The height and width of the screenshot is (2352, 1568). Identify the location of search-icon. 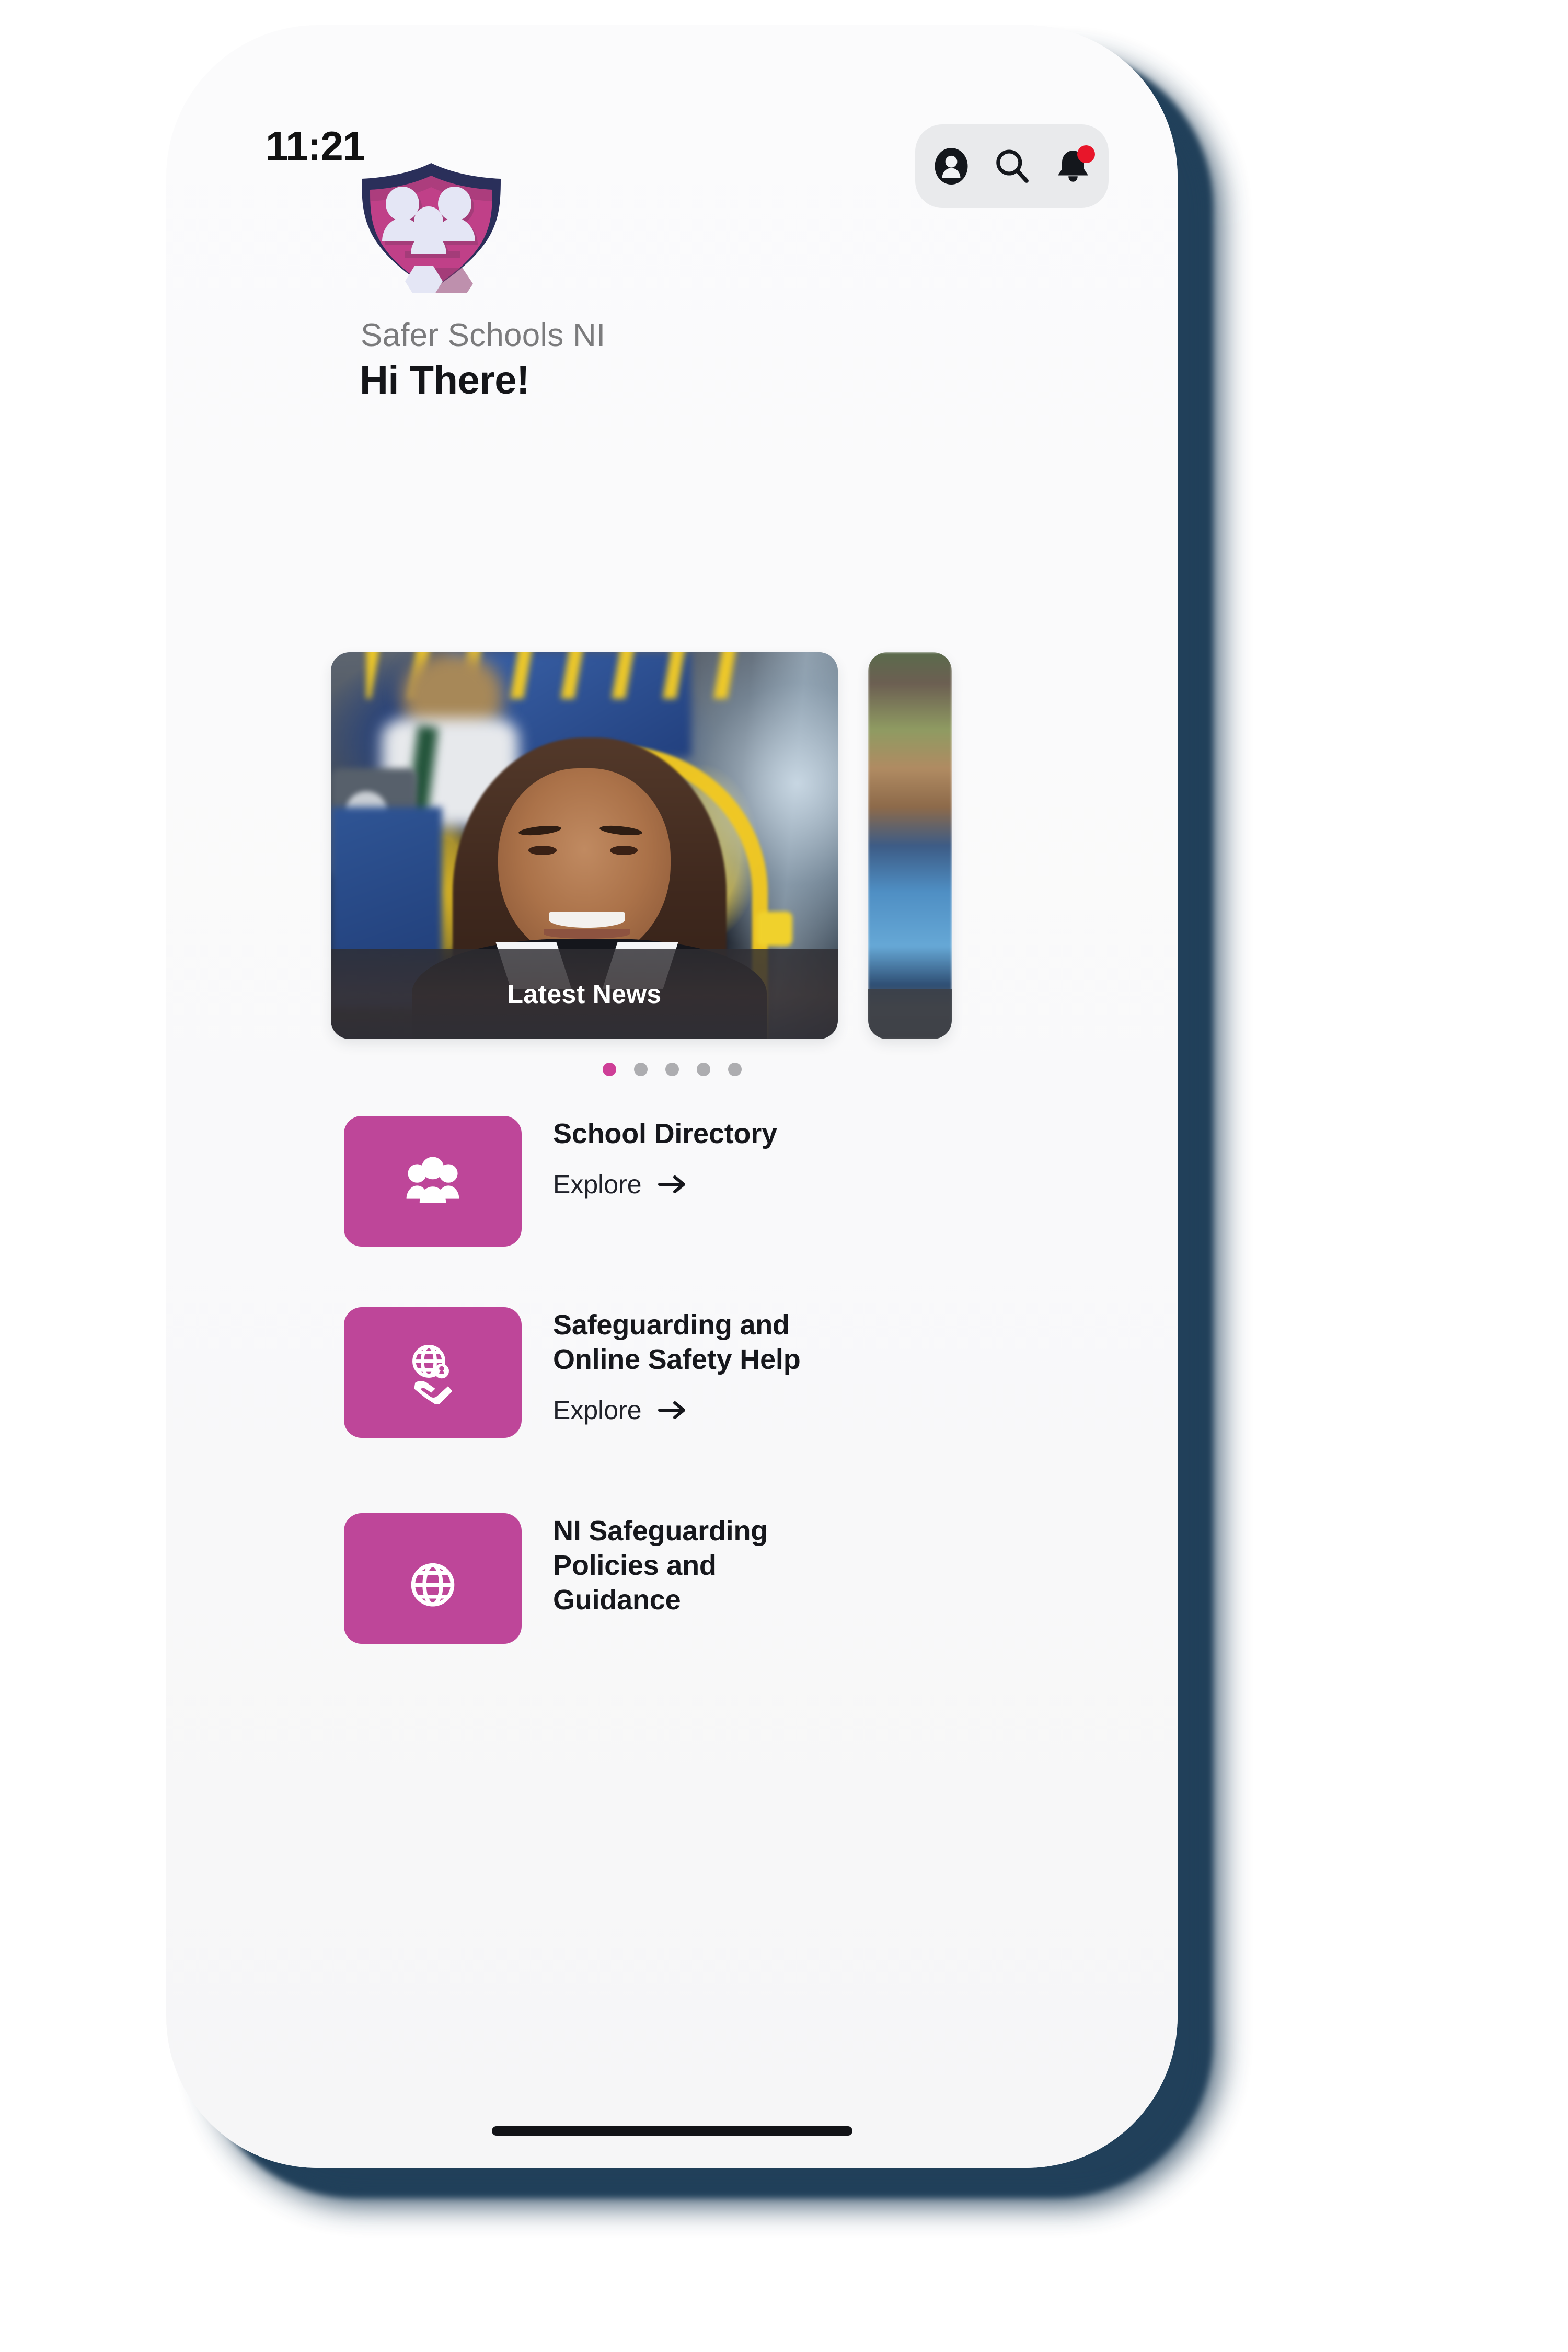
(1012, 166).